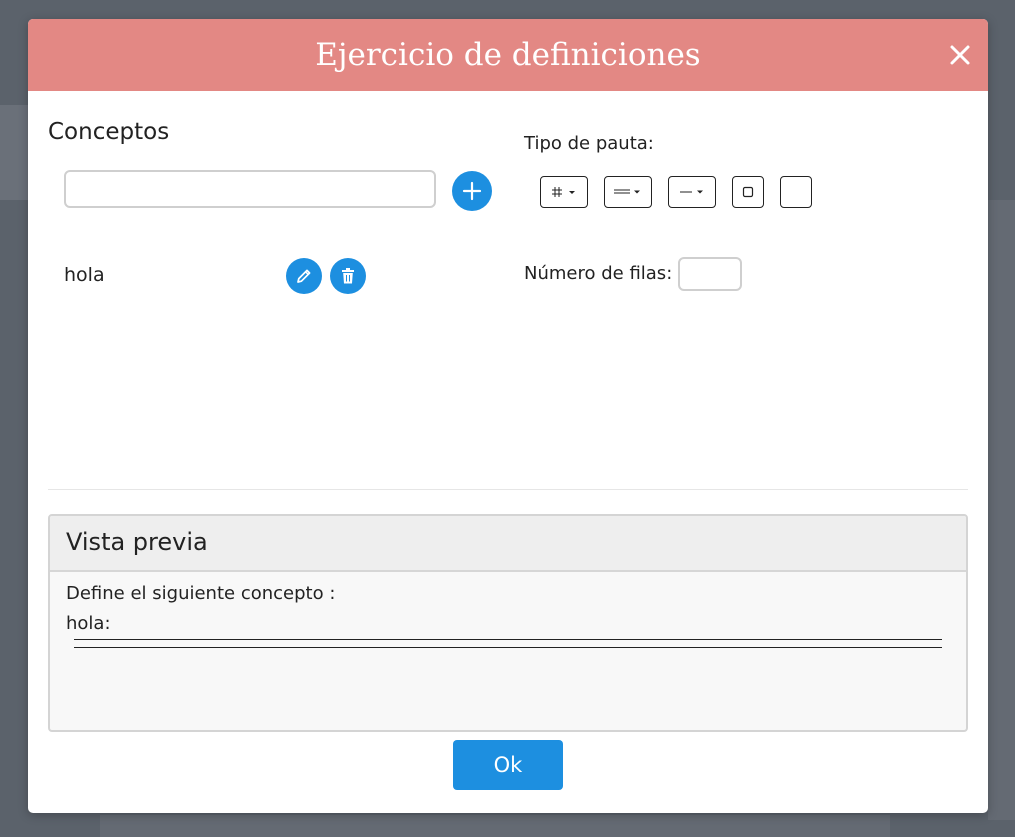 This screenshot has height=837, width=1015. Describe the element at coordinates (137, 542) in the screenshot. I see `preview-title: Vista previa` at that location.